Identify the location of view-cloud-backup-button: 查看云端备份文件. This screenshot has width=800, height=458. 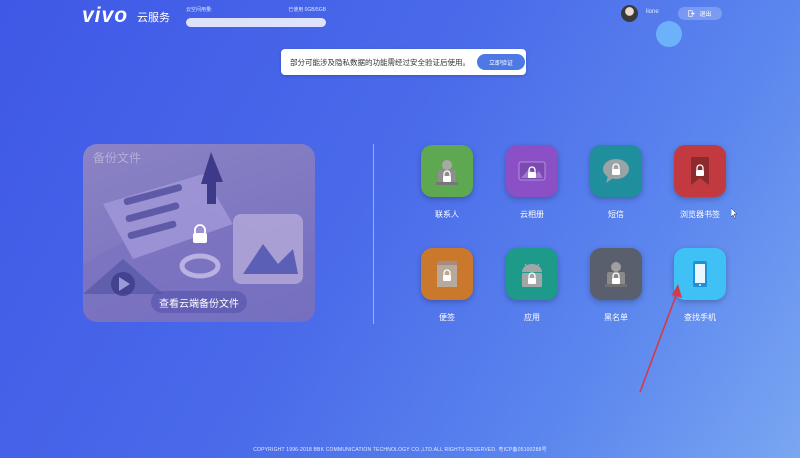
(199, 302).